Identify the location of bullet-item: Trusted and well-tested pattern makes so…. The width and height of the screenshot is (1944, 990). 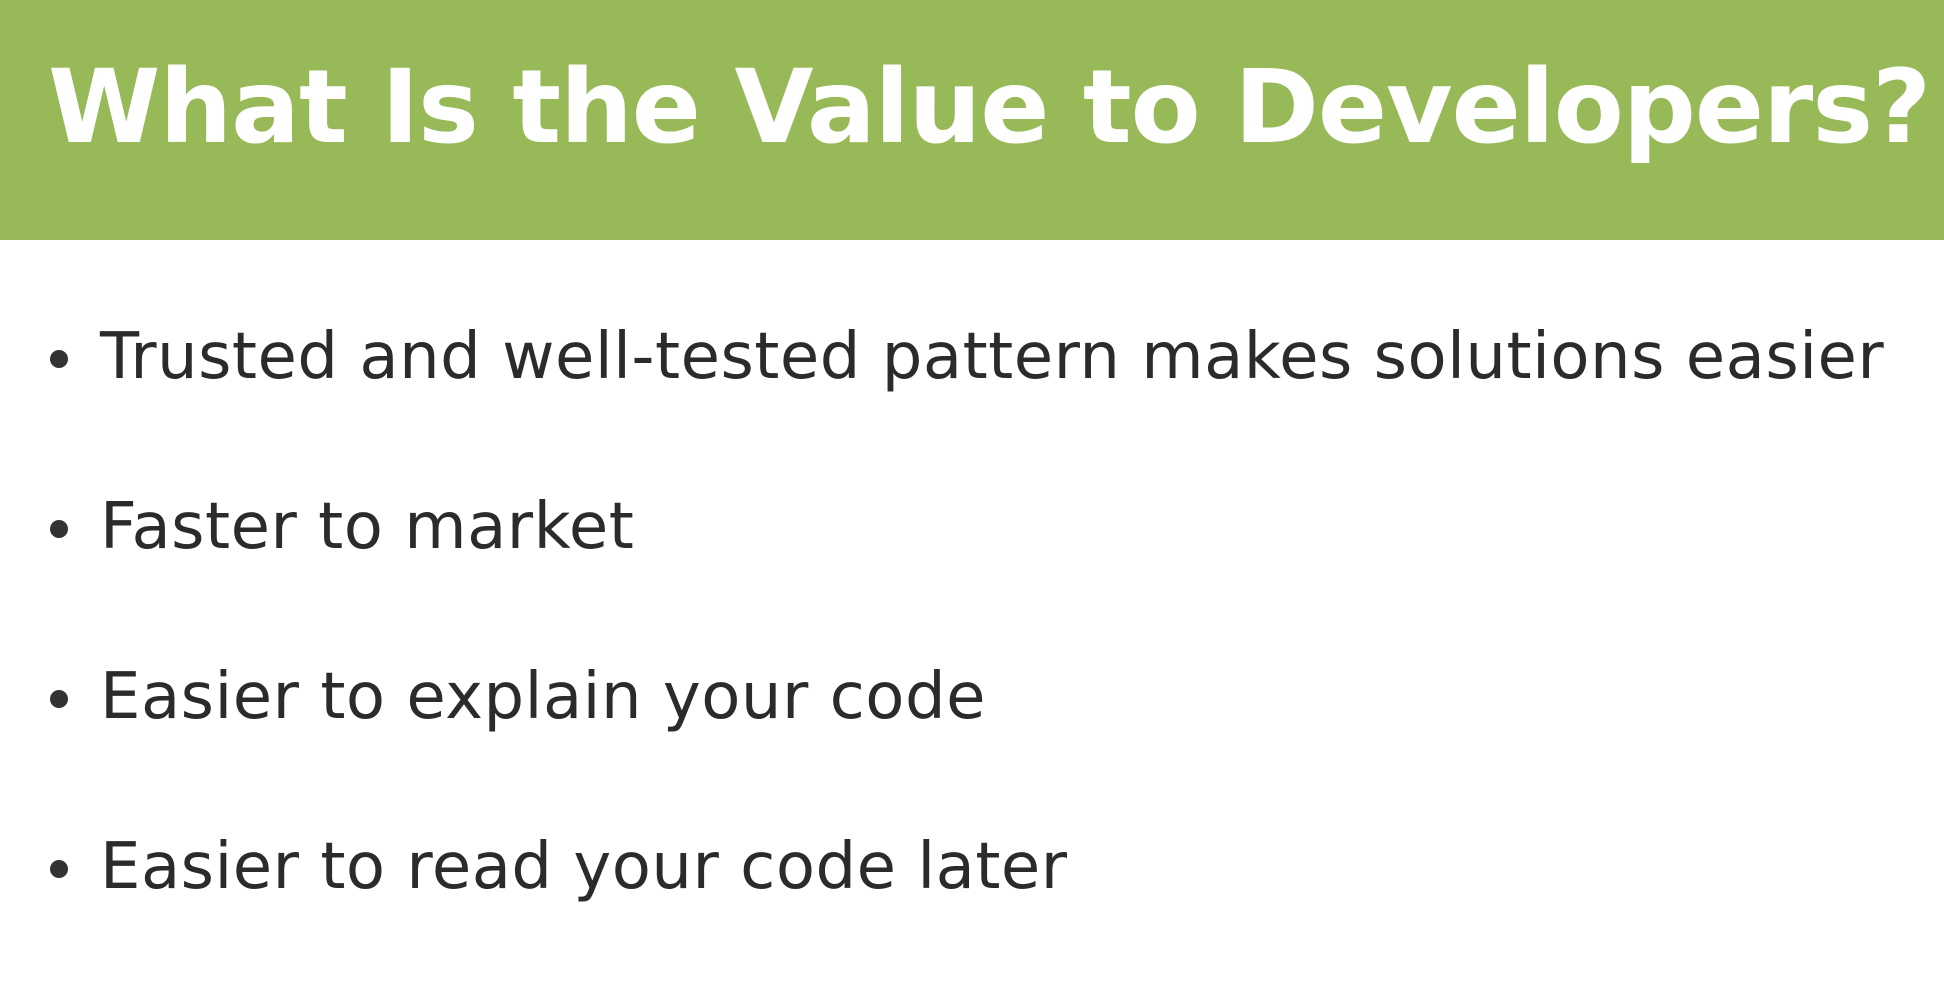
(972, 357).